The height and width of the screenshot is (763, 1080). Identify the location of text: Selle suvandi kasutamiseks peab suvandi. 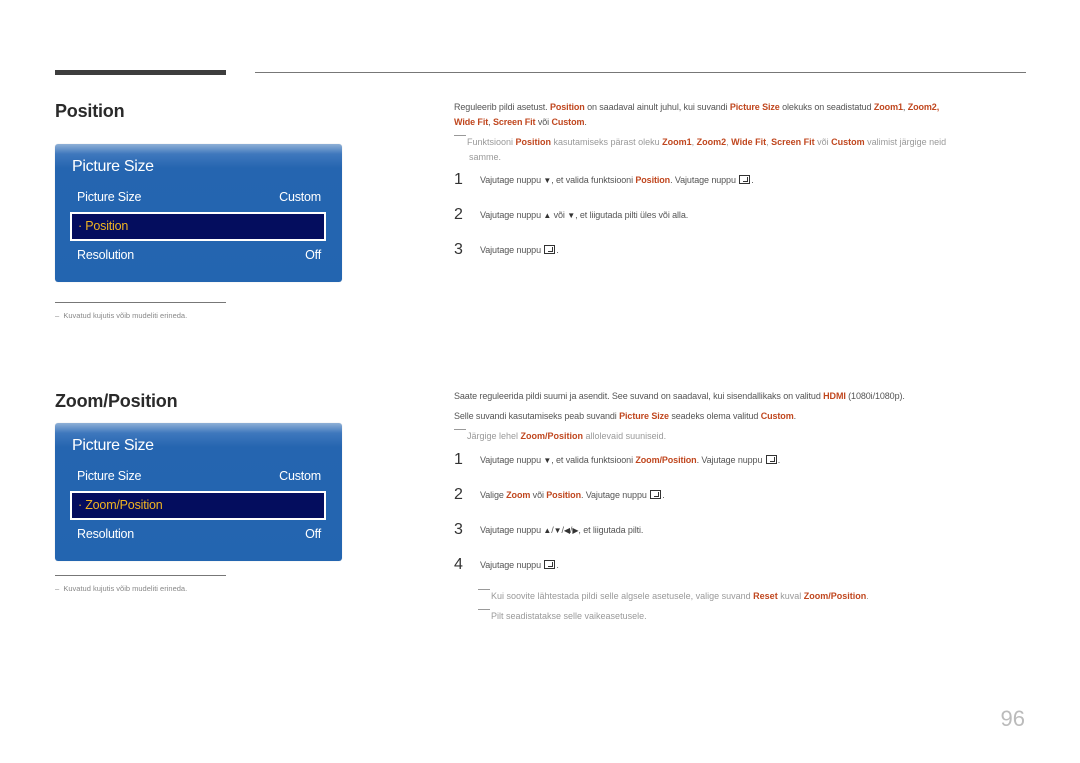
(537, 416).